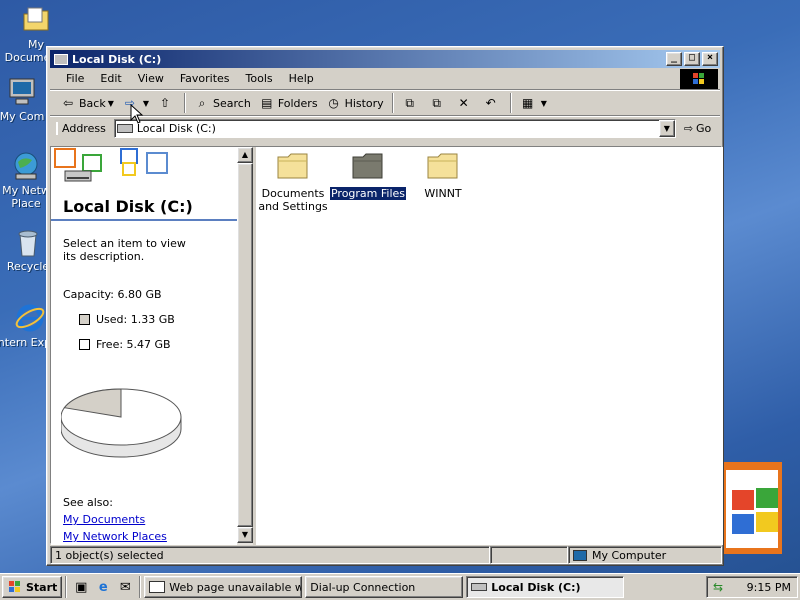 The width and height of the screenshot is (800, 600). What do you see at coordinates (81, 587) in the screenshot?
I see `show-desktop-icon: ▣` at bounding box center [81, 587].